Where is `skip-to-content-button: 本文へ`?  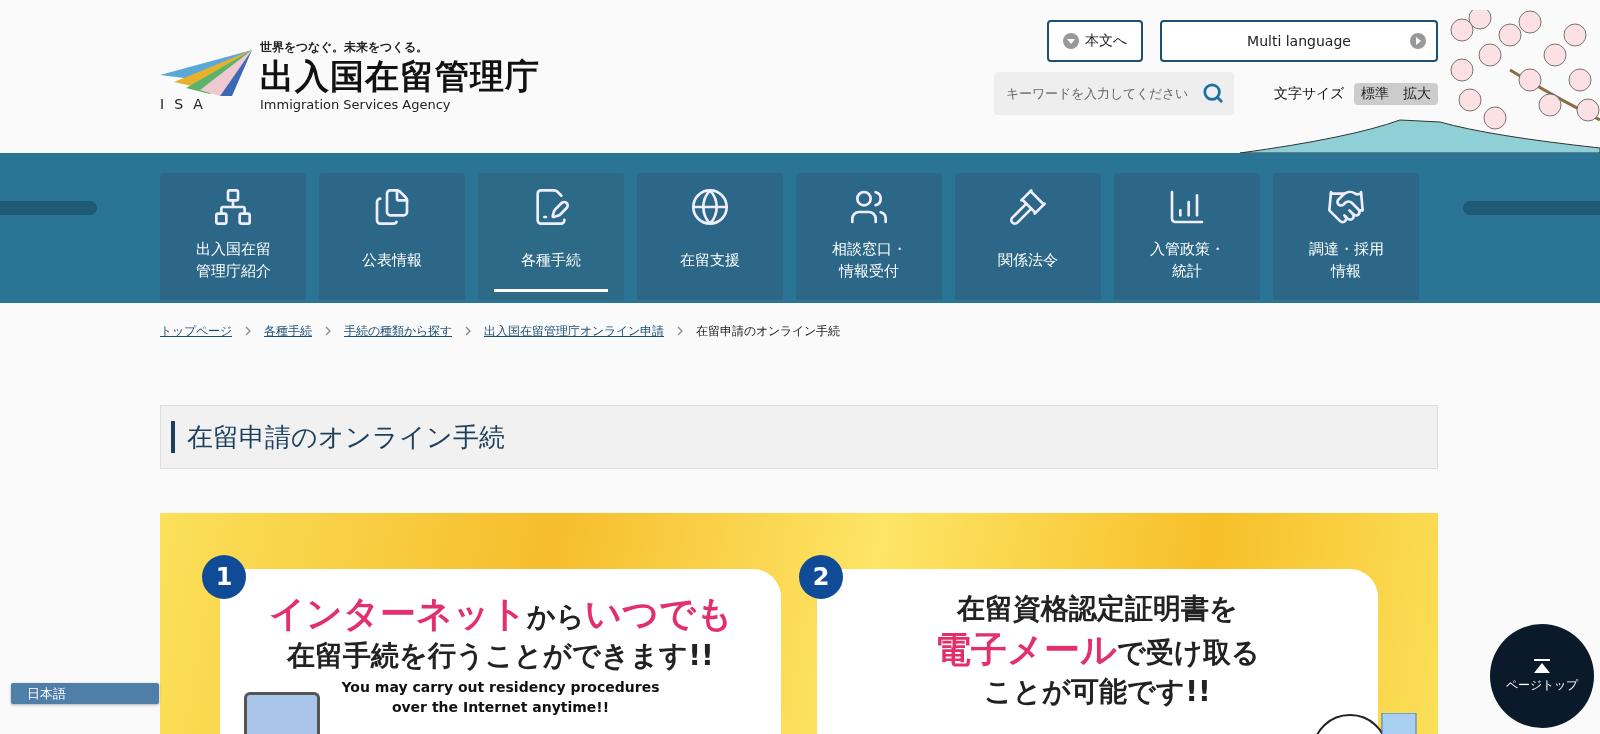
skip-to-content-button: 本文へ is located at coordinates (1095, 41).